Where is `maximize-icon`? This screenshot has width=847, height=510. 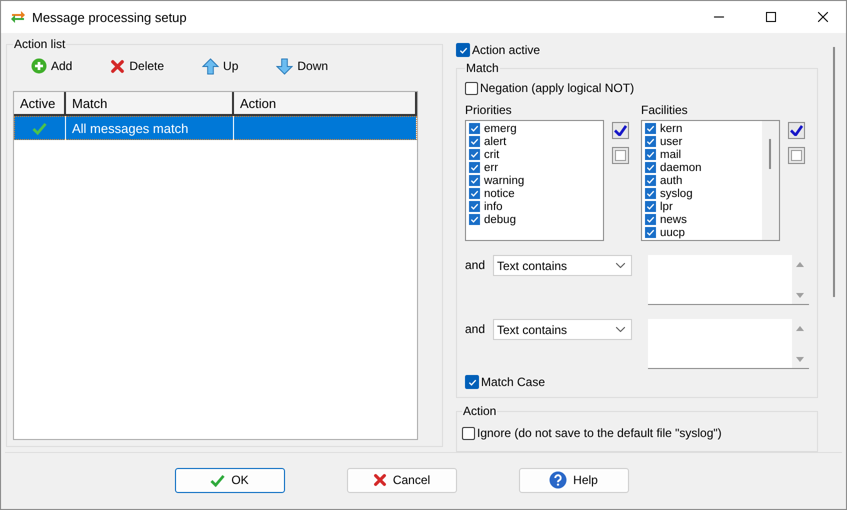
maximize-icon is located at coordinates (771, 17).